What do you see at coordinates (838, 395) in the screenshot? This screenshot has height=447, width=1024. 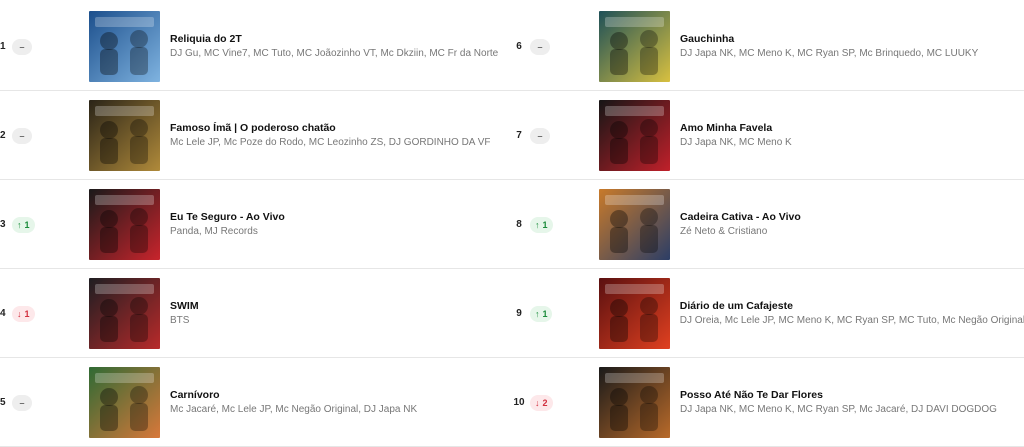 I see `track-title: Posso Até Não Te Dar Flores` at bounding box center [838, 395].